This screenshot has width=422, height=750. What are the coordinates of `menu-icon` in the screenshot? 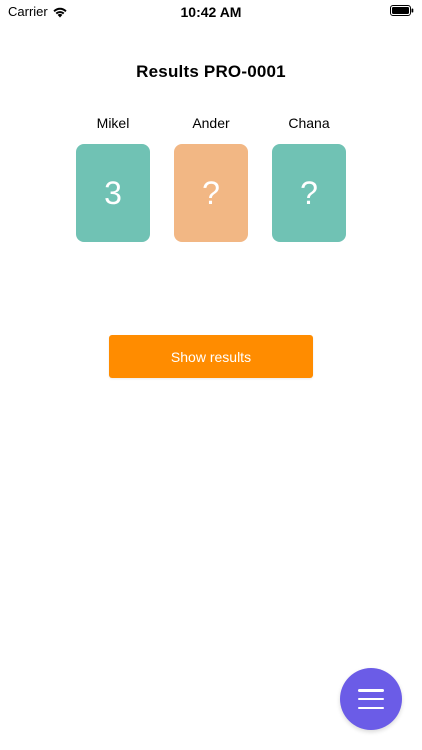 It's located at (371, 699).